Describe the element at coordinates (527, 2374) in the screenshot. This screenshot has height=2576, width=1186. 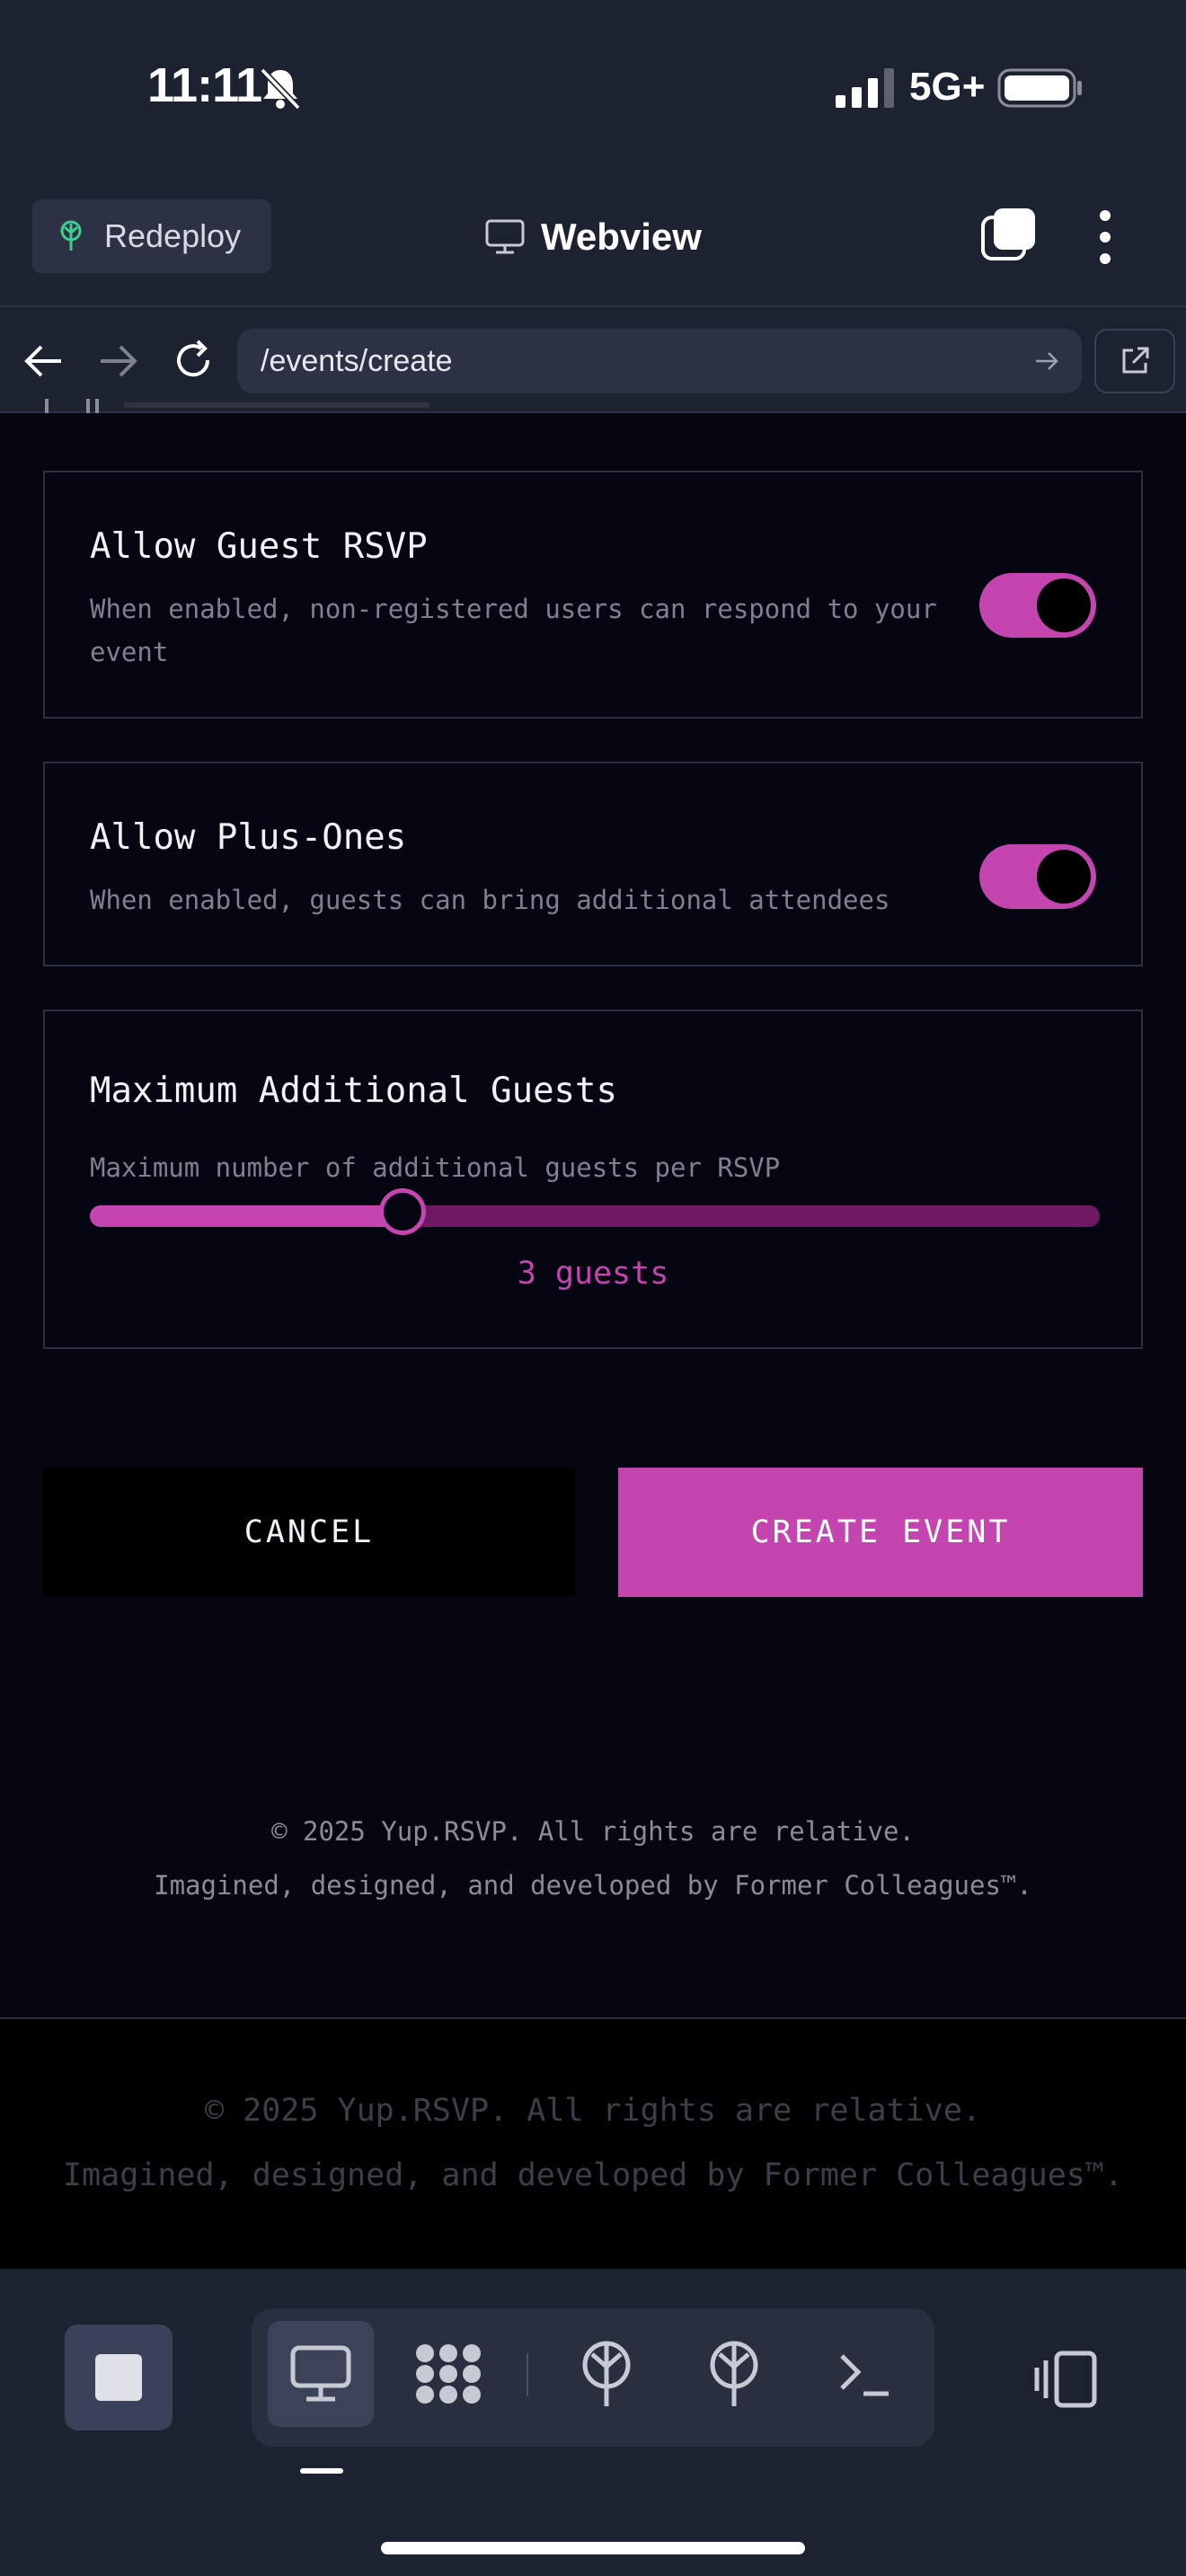
I see `toolbar-separator` at that location.